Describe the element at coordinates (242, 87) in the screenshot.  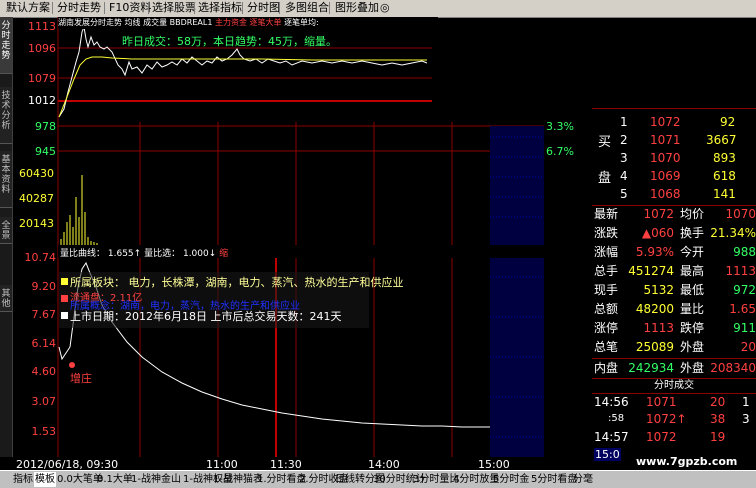
I see `average-line` at that location.